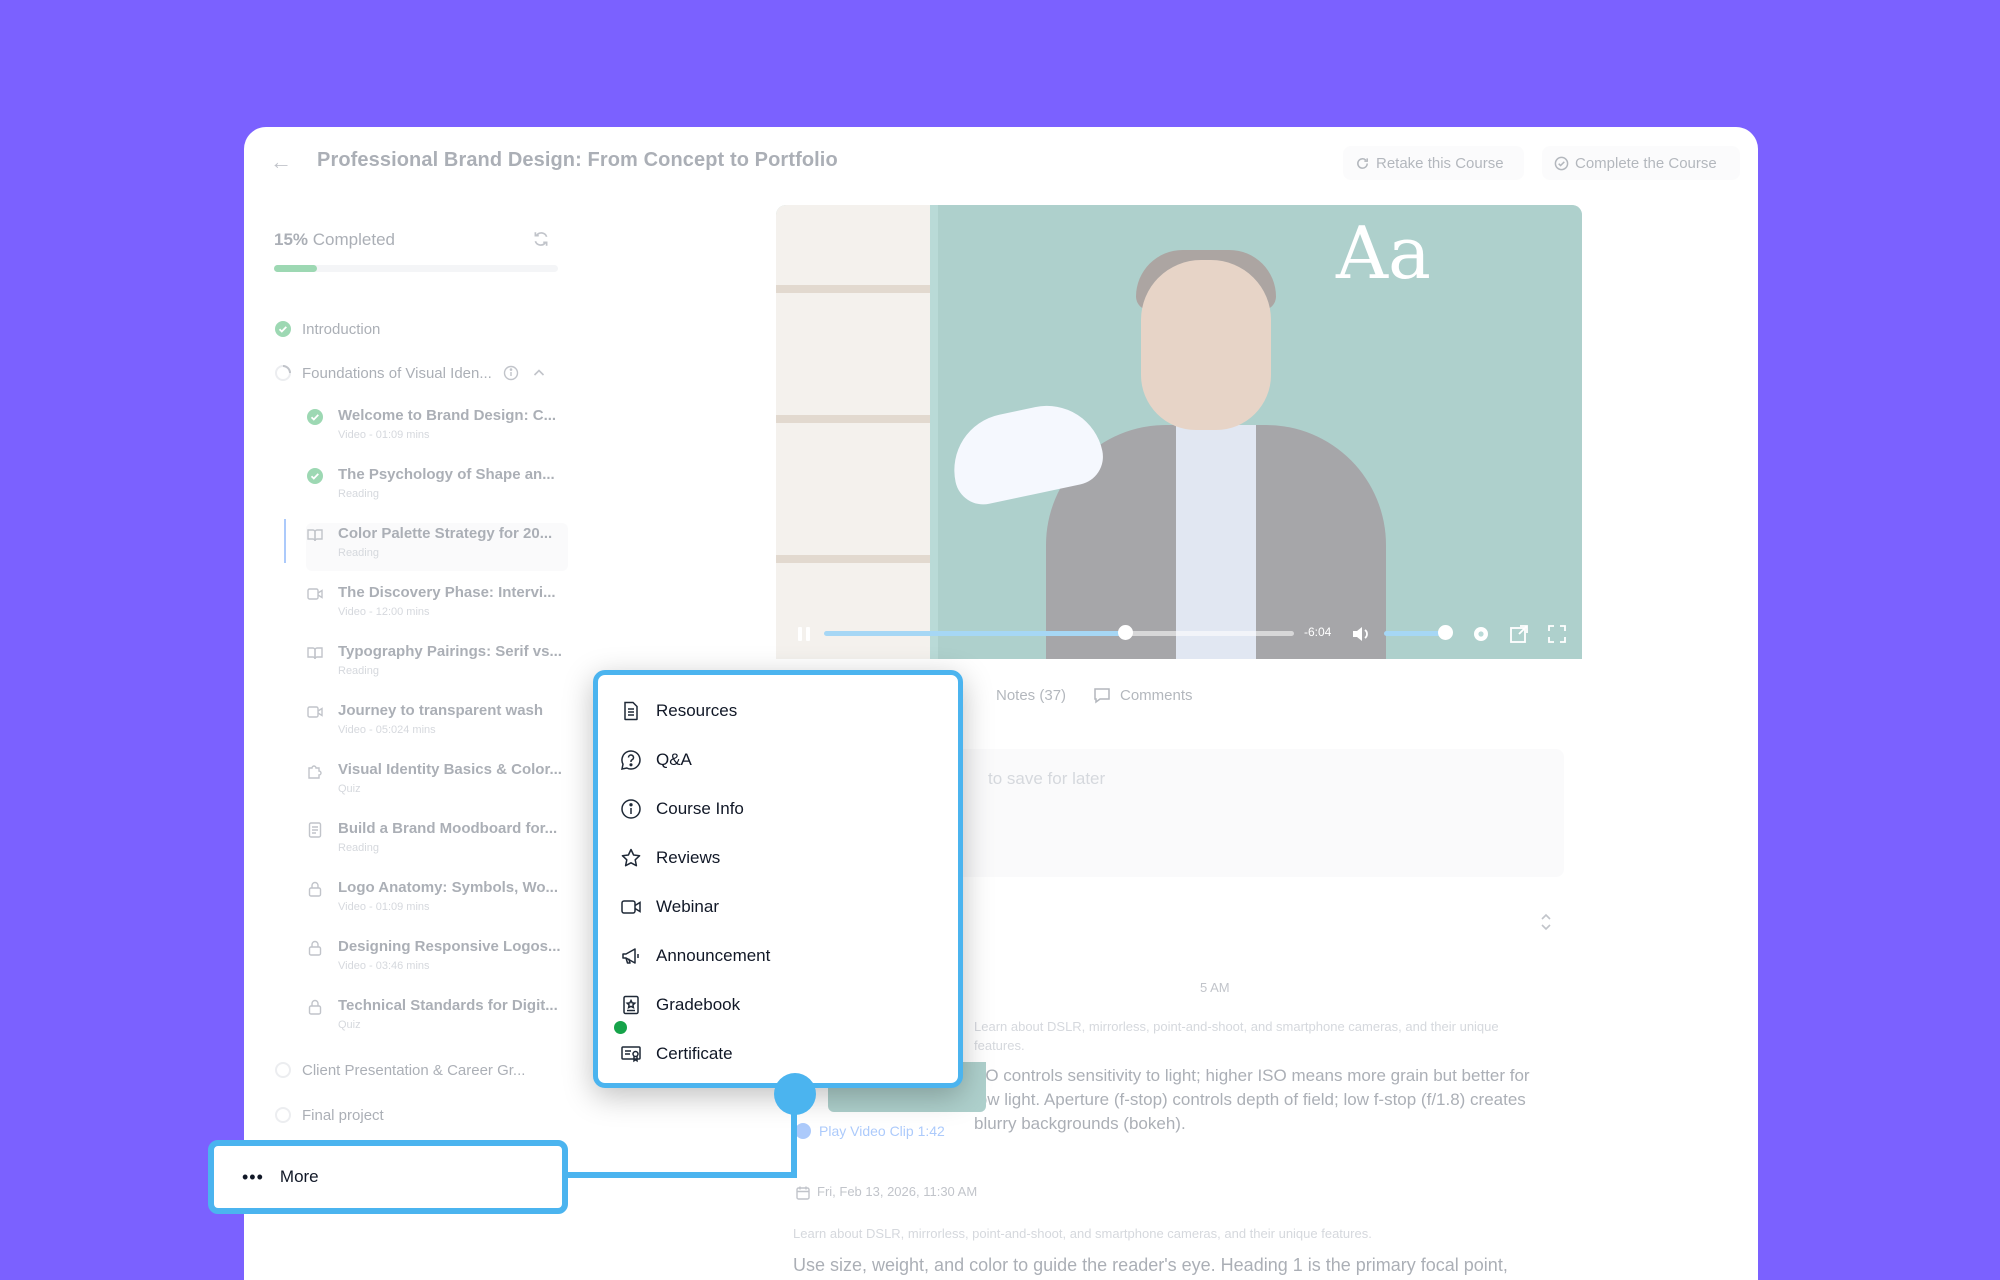 This screenshot has height=1280, width=2000. Describe the element at coordinates (1215, 987) in the screenshot. I see `note-timestamp: 5 AM` at that location.